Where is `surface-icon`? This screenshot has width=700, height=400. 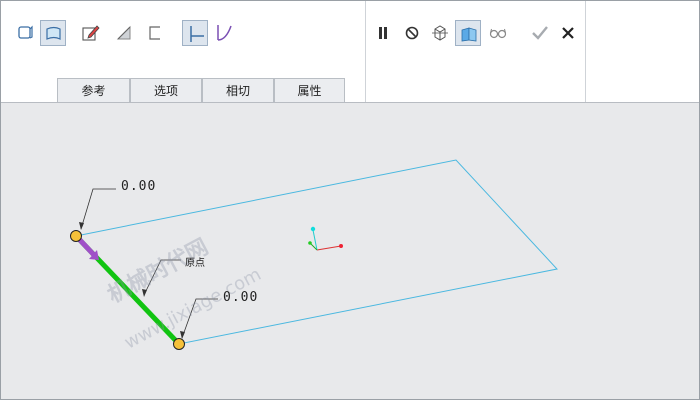
surface-icon is located at coordinates (53, 33).